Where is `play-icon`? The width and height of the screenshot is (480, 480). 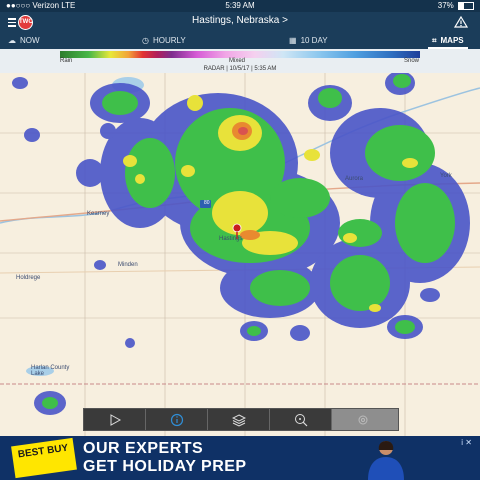
play-icon is located at coordinates (116, 420).